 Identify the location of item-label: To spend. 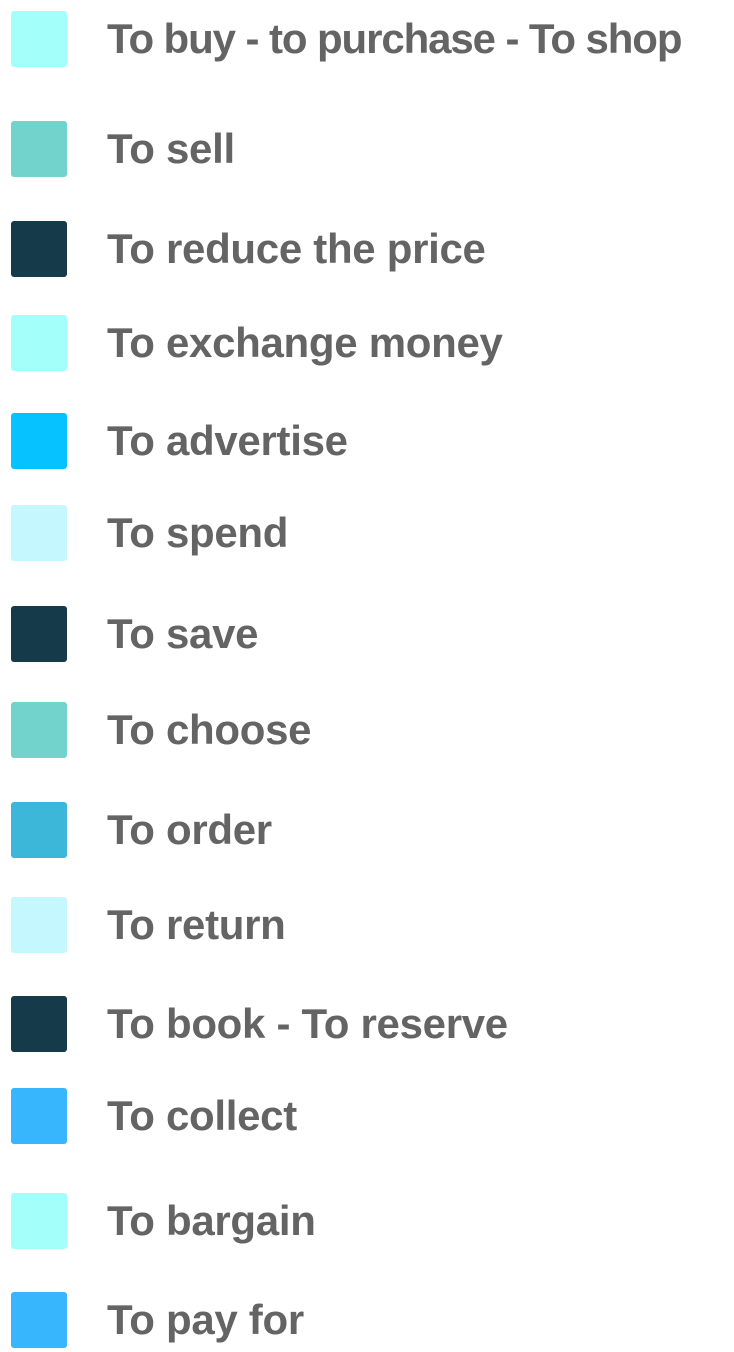
(198, 532).